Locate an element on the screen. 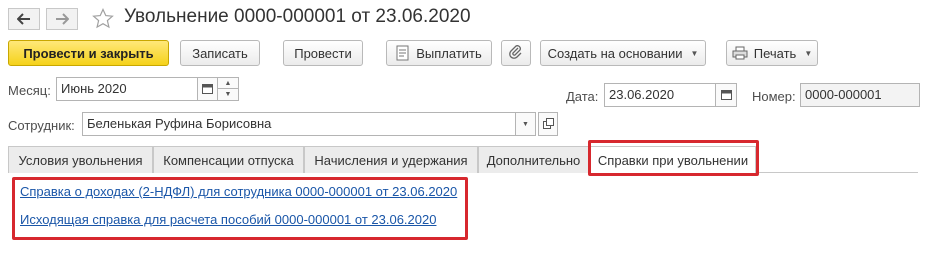  print-label: Печать is located at coordinates (775, 53).